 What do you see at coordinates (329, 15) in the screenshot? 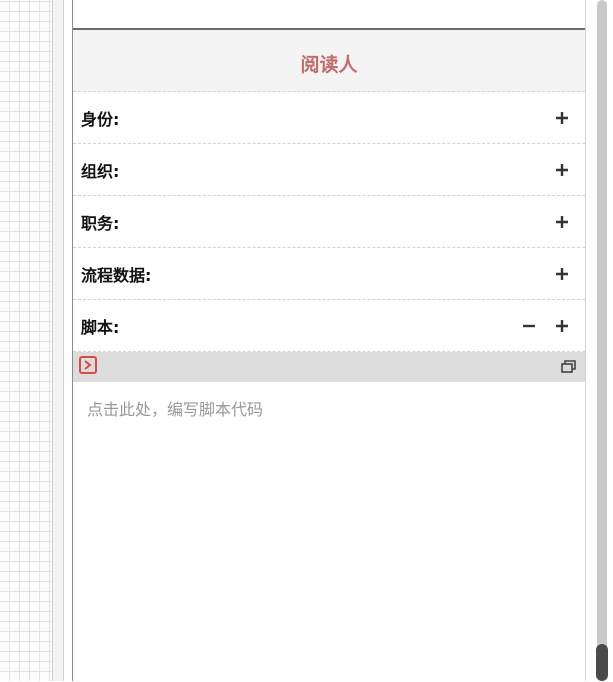
I see `panel-top-area` at bounding box center [329, 15].